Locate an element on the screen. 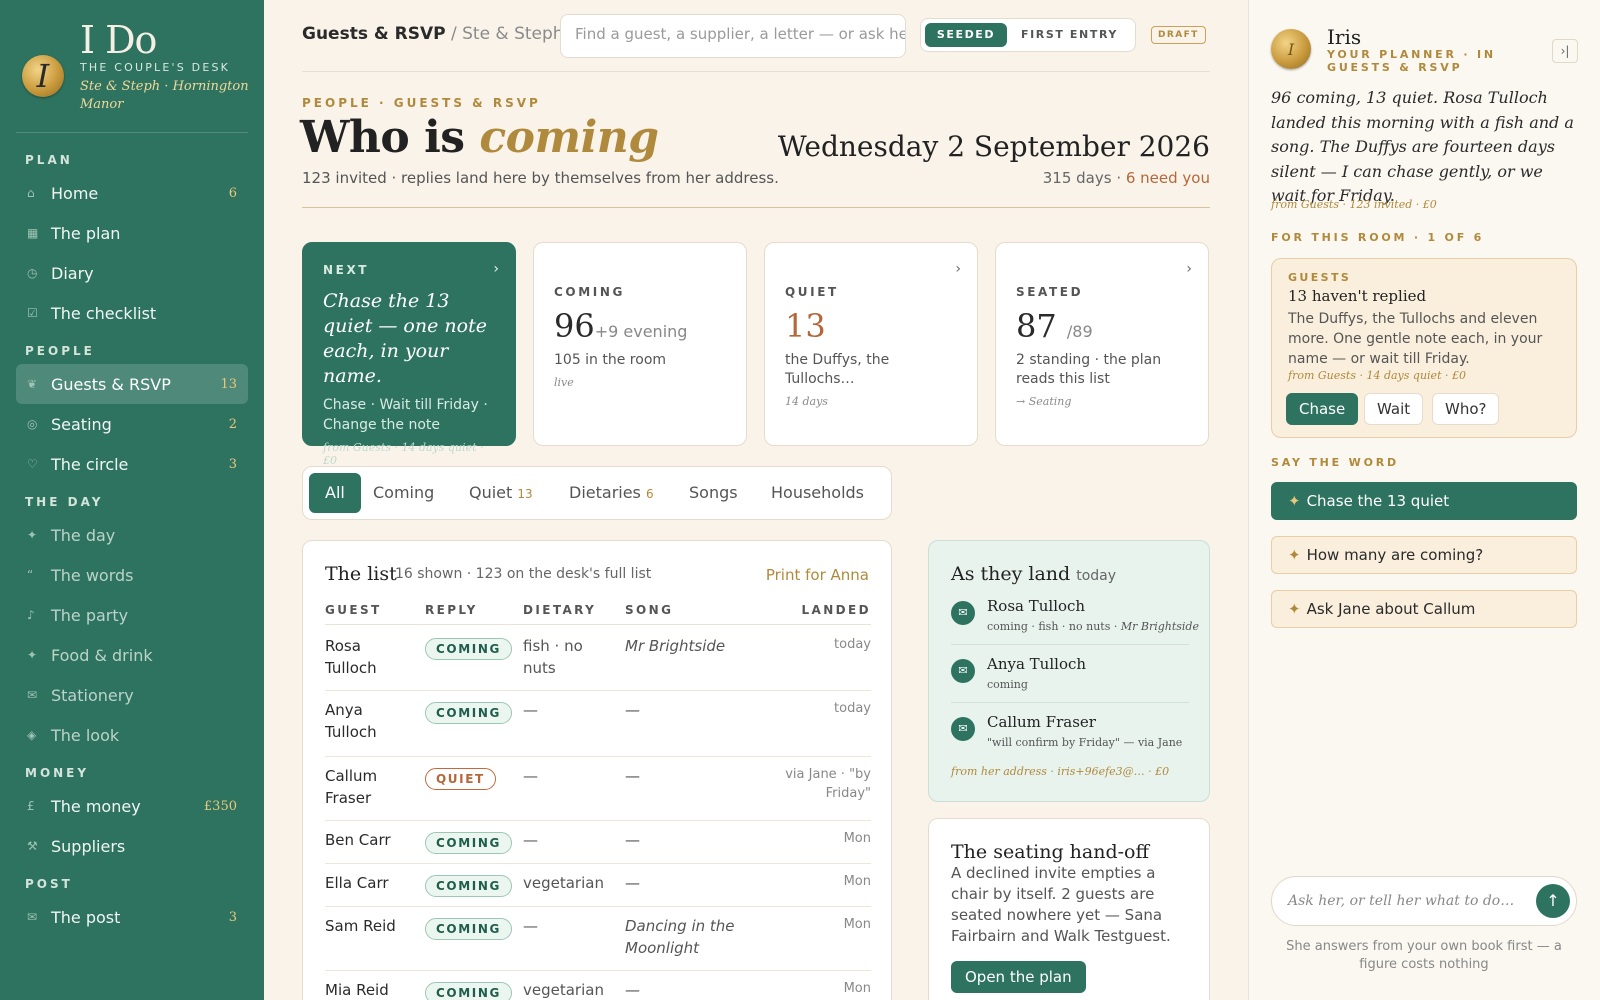 The height and width of the screenshot is (1000, 1600). quick-prompt-chase: ✦ Chase the 13 quiet is located at coordinates (1424, 501).